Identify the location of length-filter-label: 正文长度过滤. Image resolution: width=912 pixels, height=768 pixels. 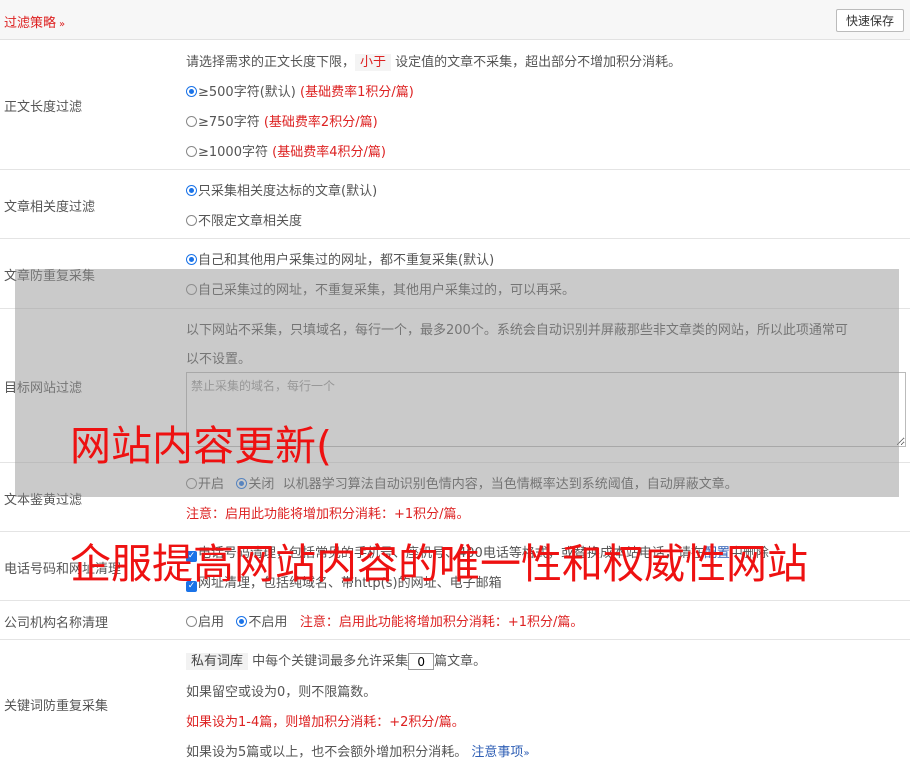
(43, 107).